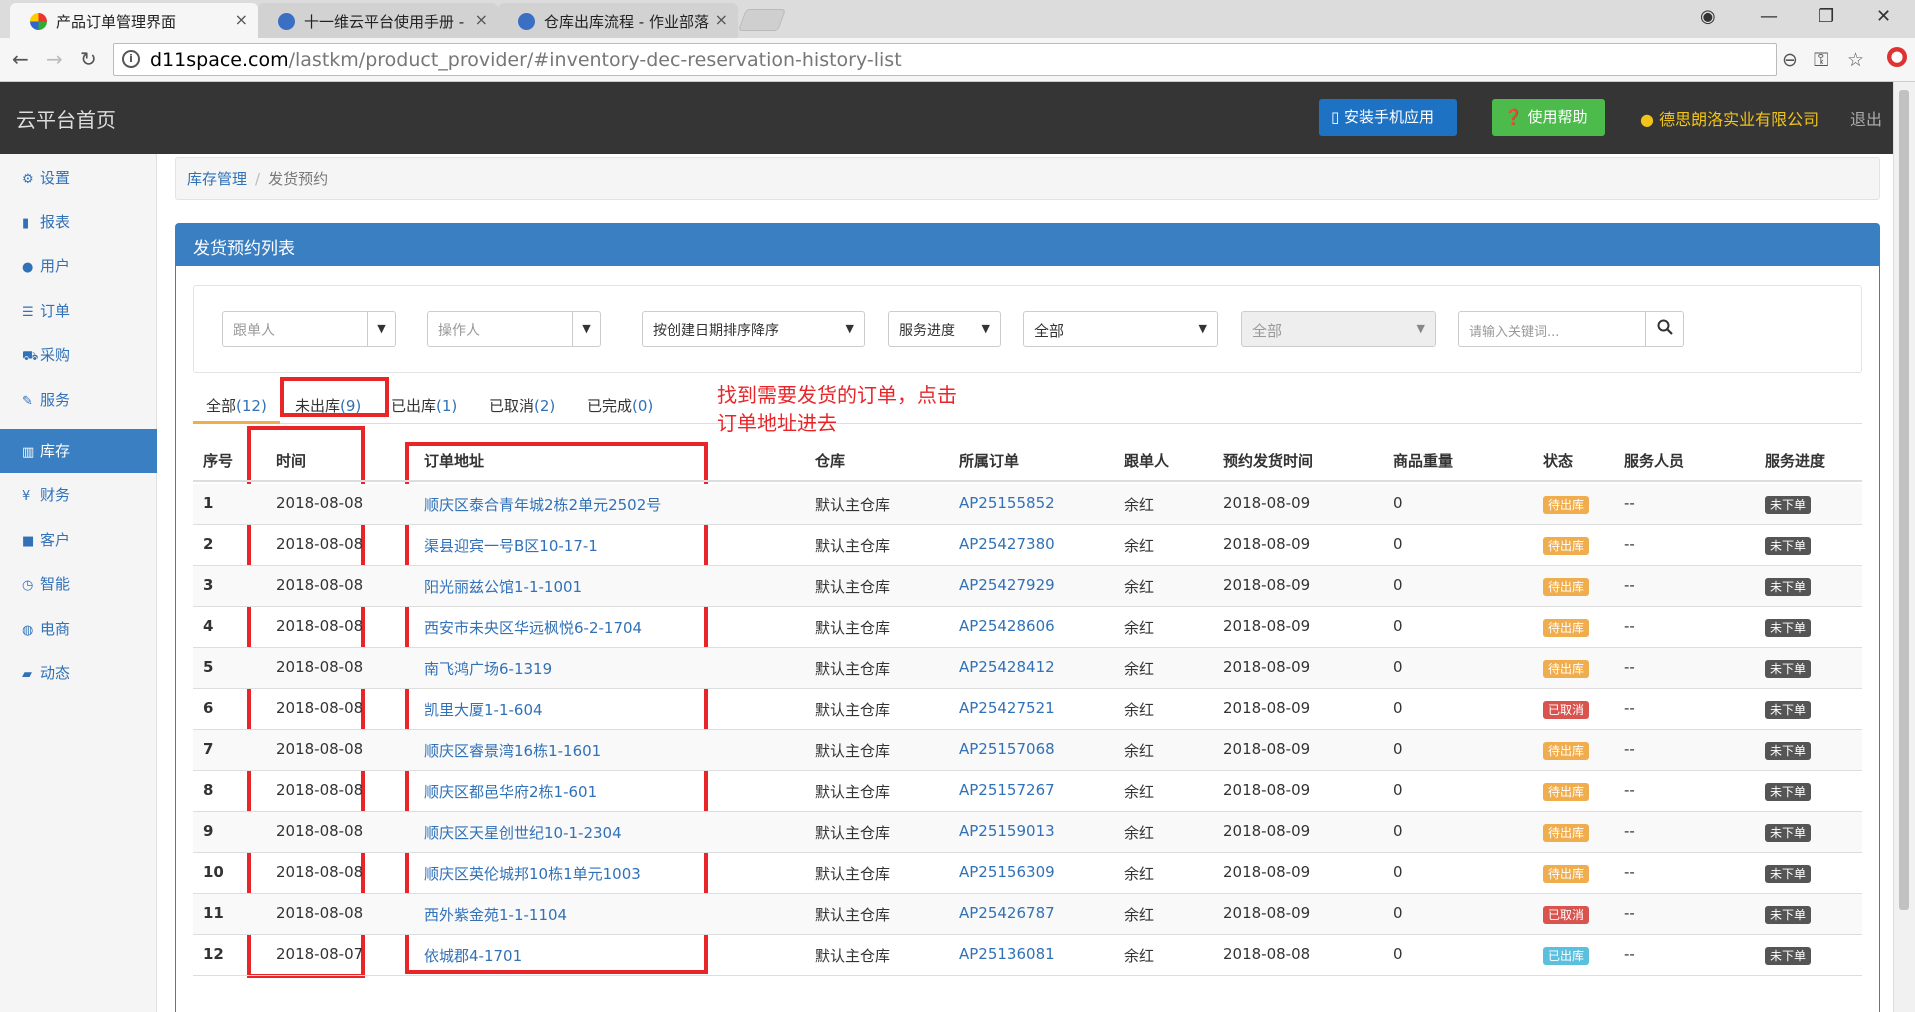  Describe the element at coordinates (424, 404) in the screenshot. I see `tab-shipped: 已出库(1)` at that location.